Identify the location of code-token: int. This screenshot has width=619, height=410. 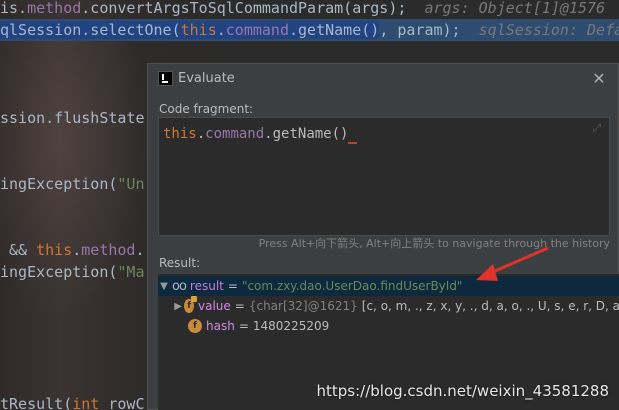
(86, 402).